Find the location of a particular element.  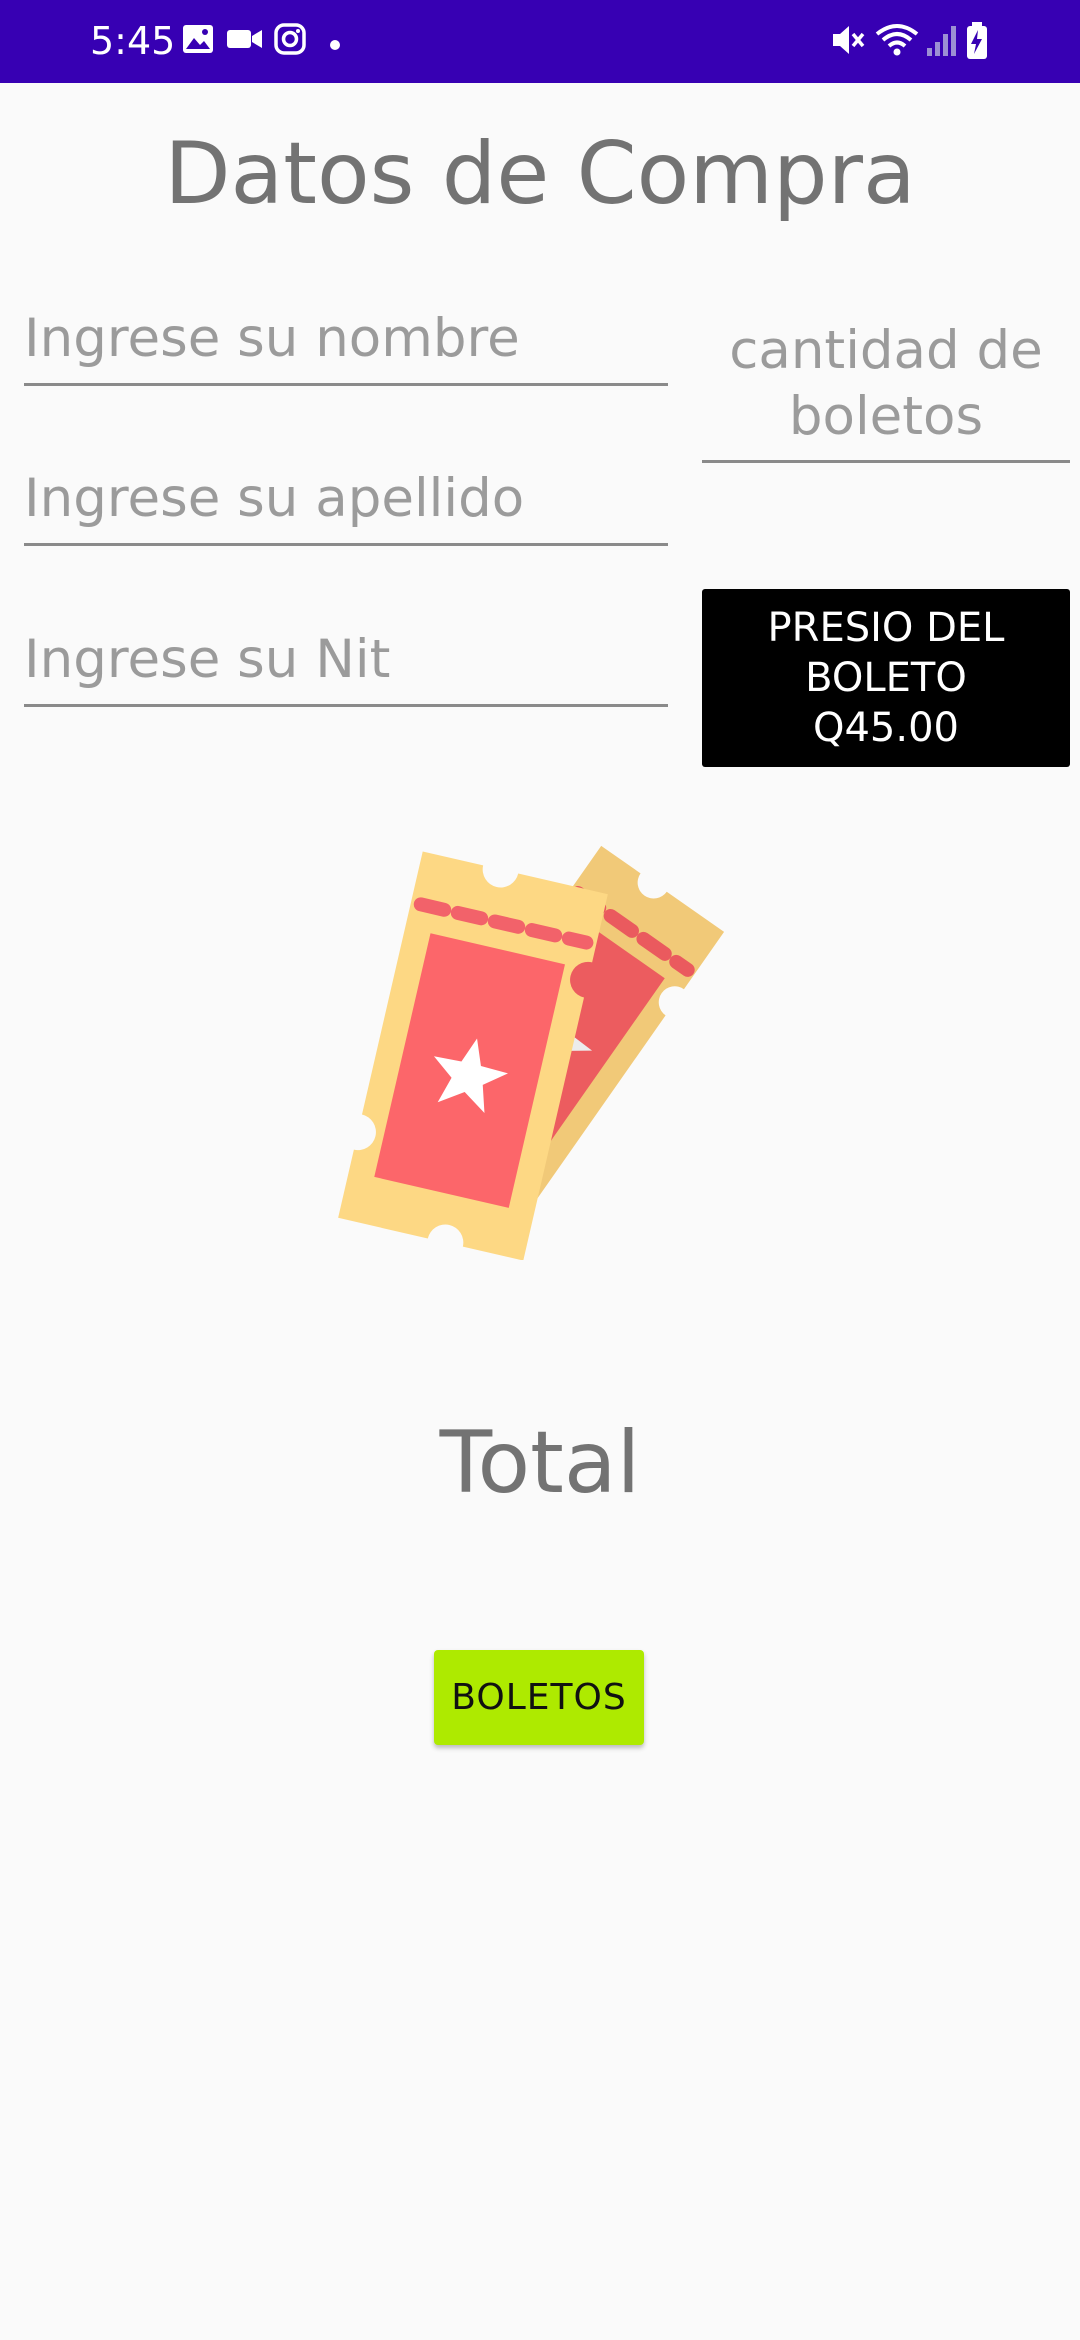

nit-input is located at coordinates (346, 659).